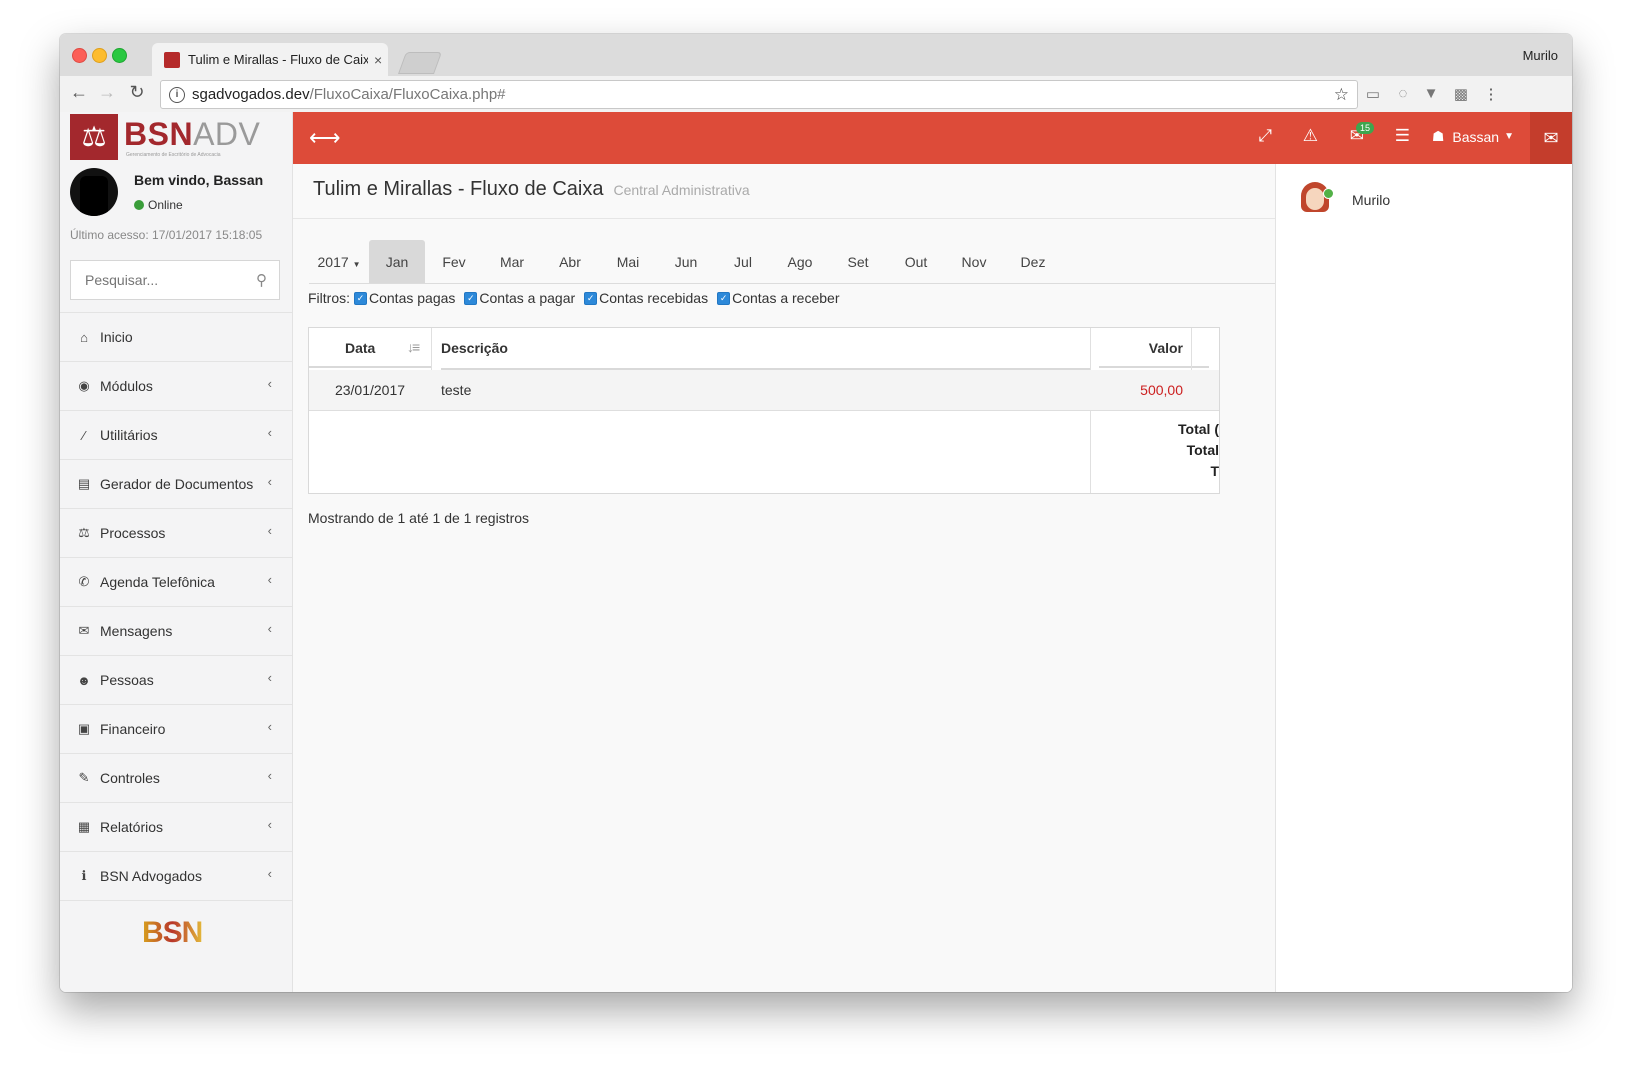 This screenshot has height=1080, width=1633. Describe the element at coordinates (84, 435) in the screenshot. I see `magic-wand-icon: ⁄` at that location.